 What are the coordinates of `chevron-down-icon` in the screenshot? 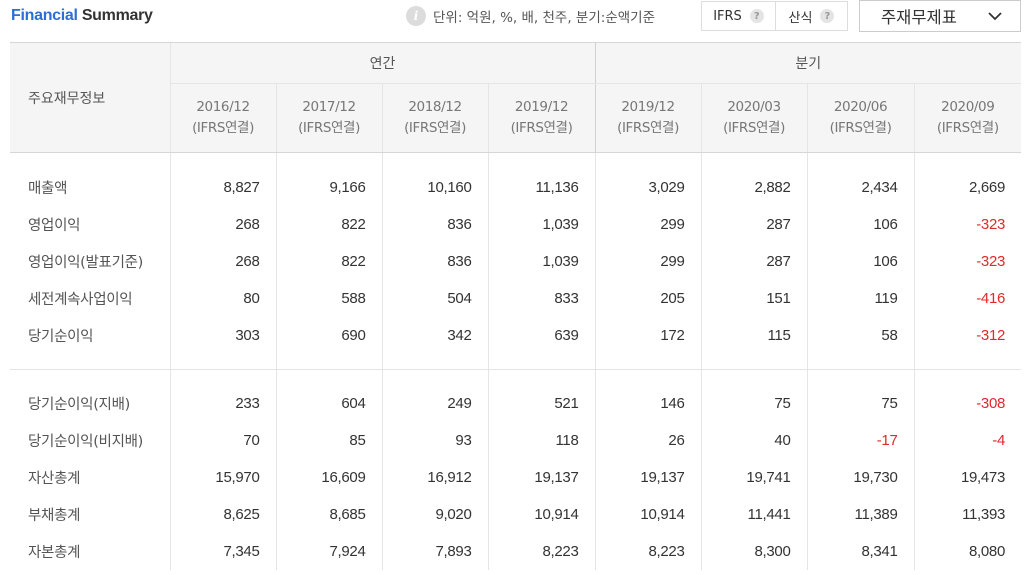 It's located at (995, 16).